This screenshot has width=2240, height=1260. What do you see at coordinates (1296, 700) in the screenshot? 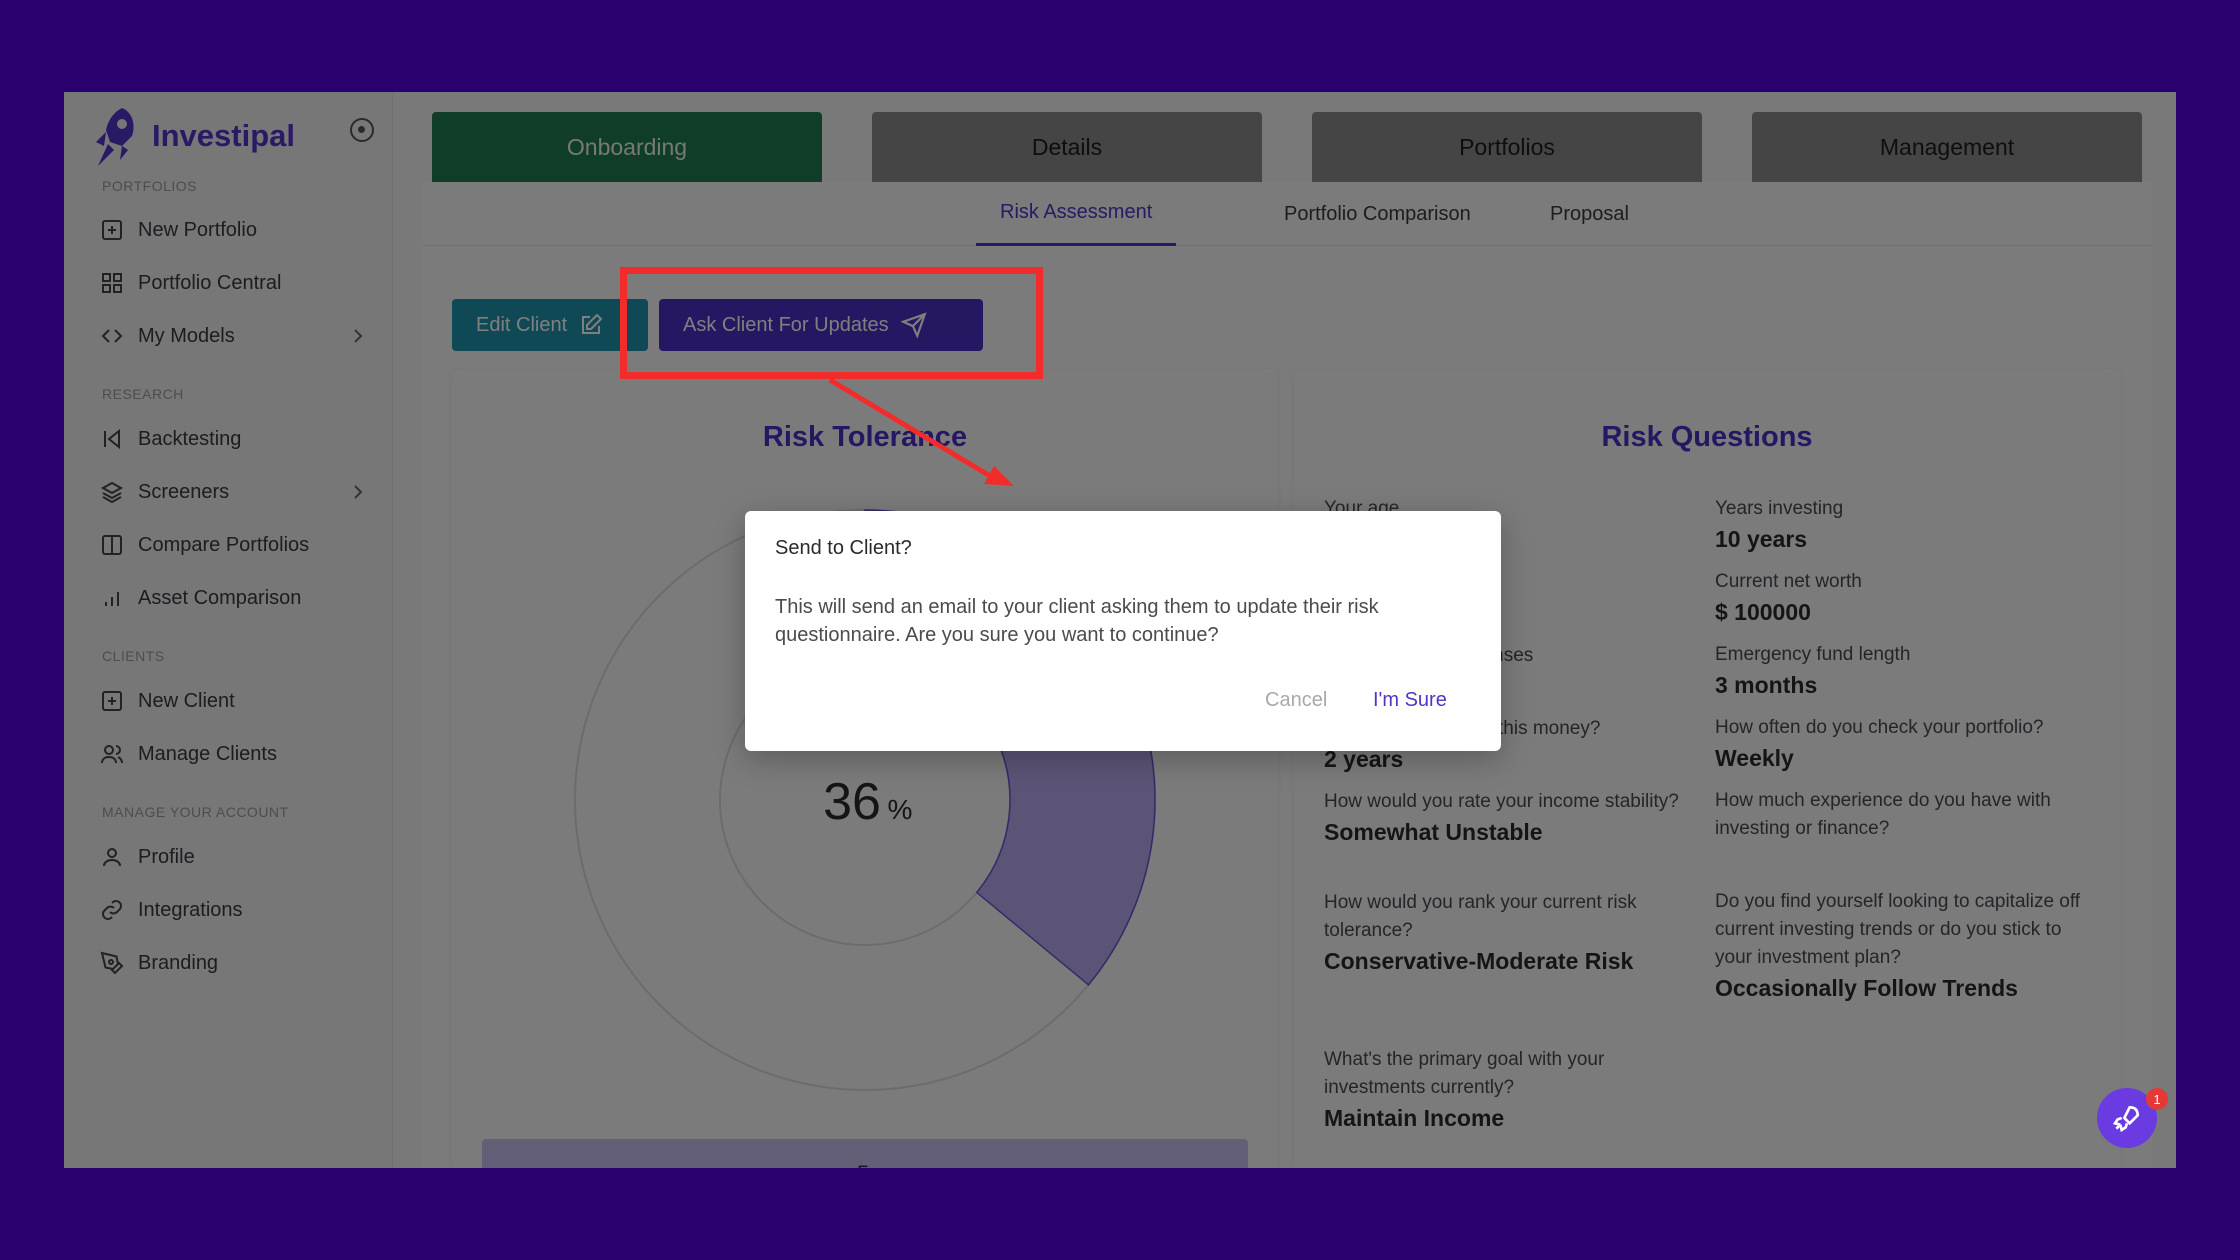
I see `cancel-button: Cancel` at bounding box center [1296, 700].